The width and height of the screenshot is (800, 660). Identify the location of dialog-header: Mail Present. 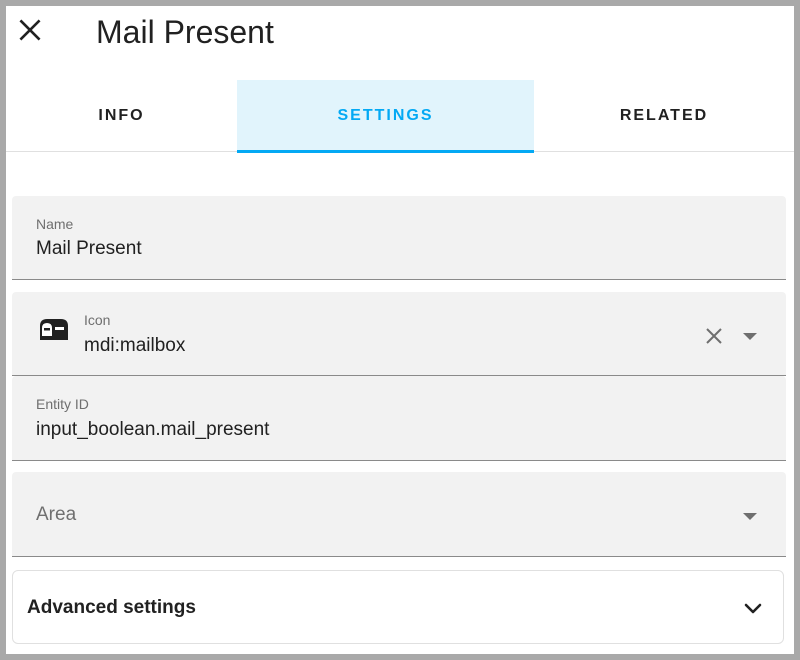
(400, 32).